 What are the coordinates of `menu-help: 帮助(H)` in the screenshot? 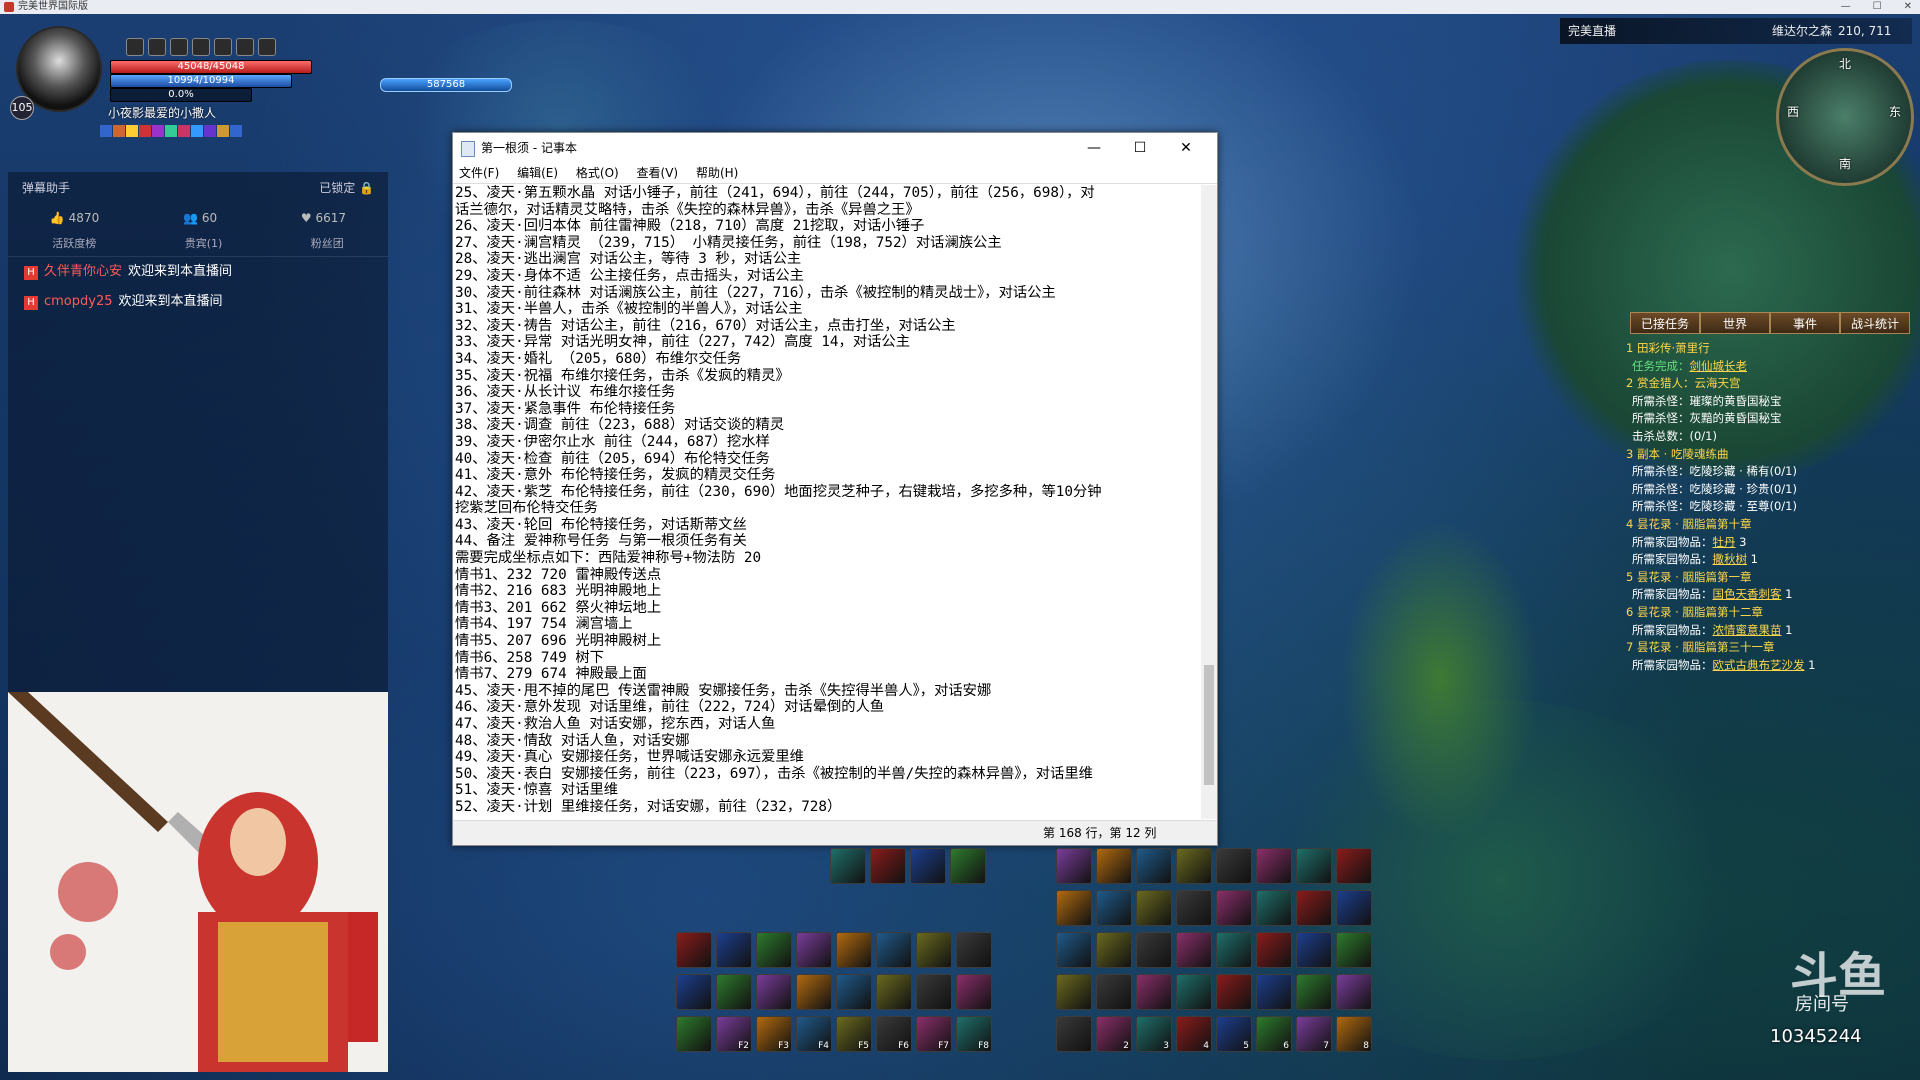 It's located at (717, 173).